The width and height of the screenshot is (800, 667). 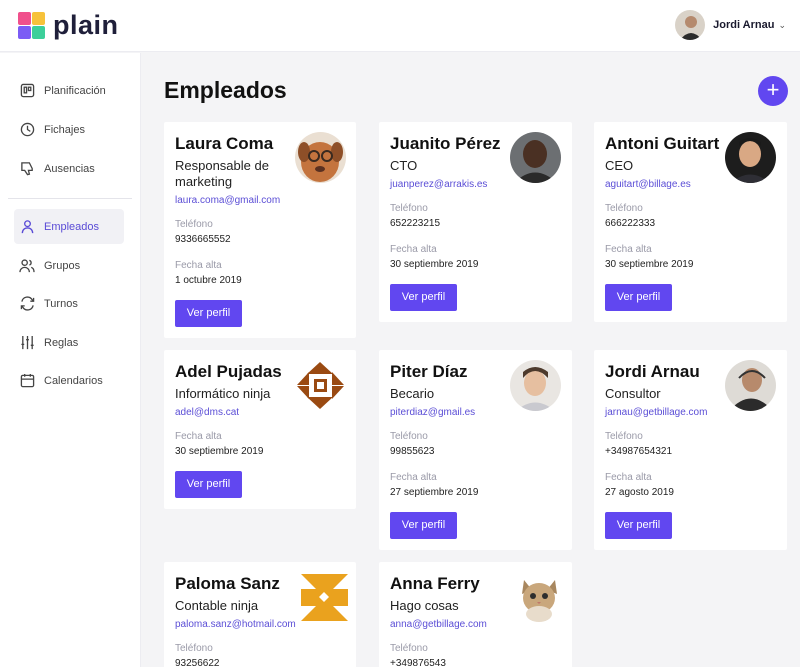 I want to click on calendar-icon, so click(x=27, y=381).